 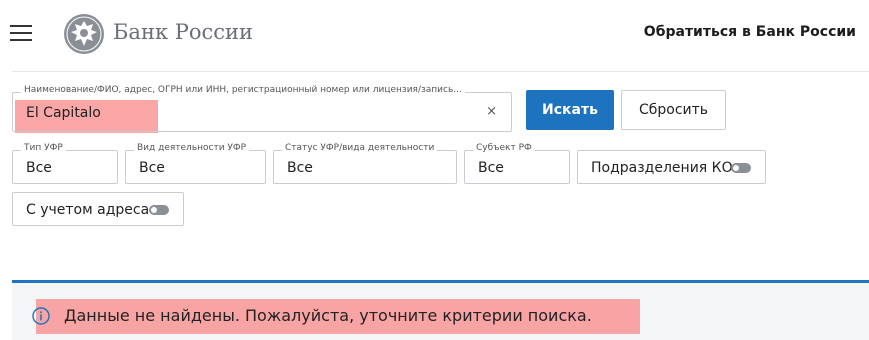 What do you see at coordinates (570, 110) in the screenshot?
I see `search-button: Искать` at bounding box center [570, 110].